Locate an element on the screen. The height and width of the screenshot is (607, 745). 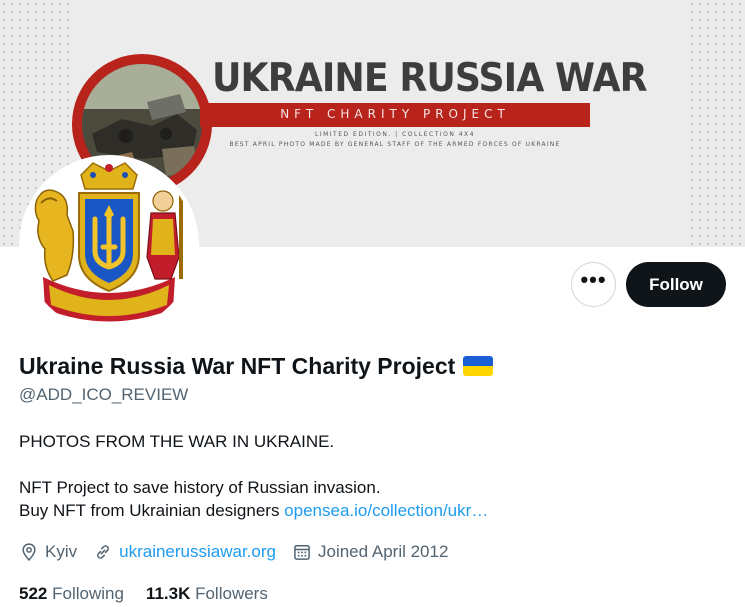
user-handle: @ADD_ICO_REVIEW is located at coordinates (104, 394).